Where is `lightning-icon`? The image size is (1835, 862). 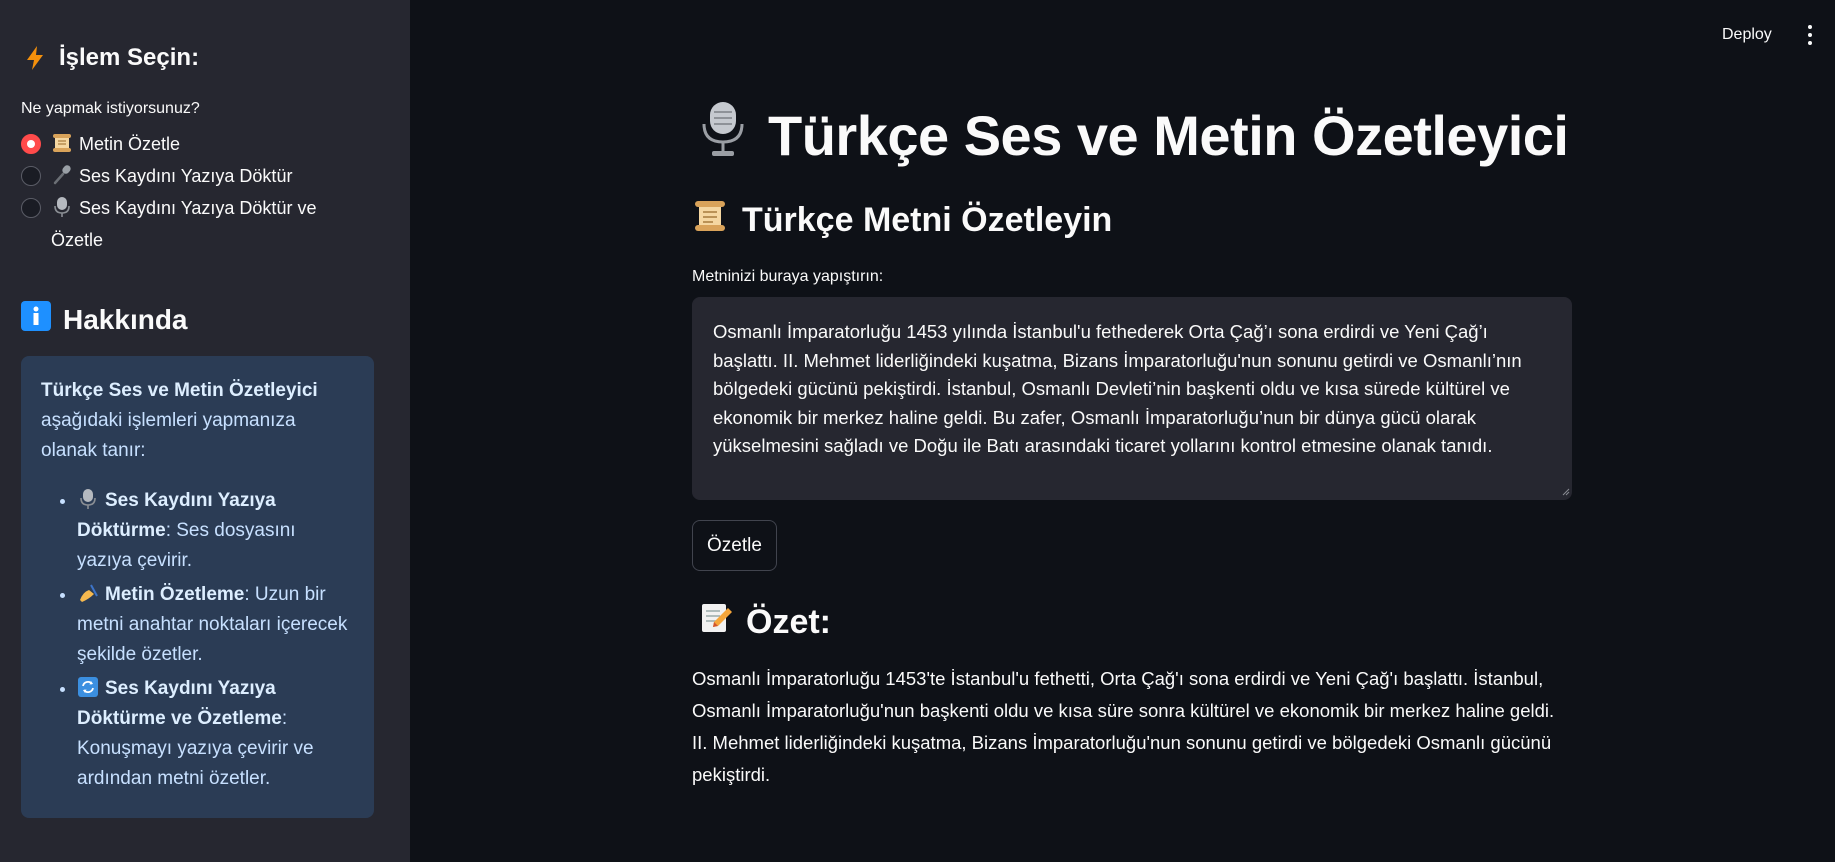
lightning-icon is located at coordinates (35, 58).